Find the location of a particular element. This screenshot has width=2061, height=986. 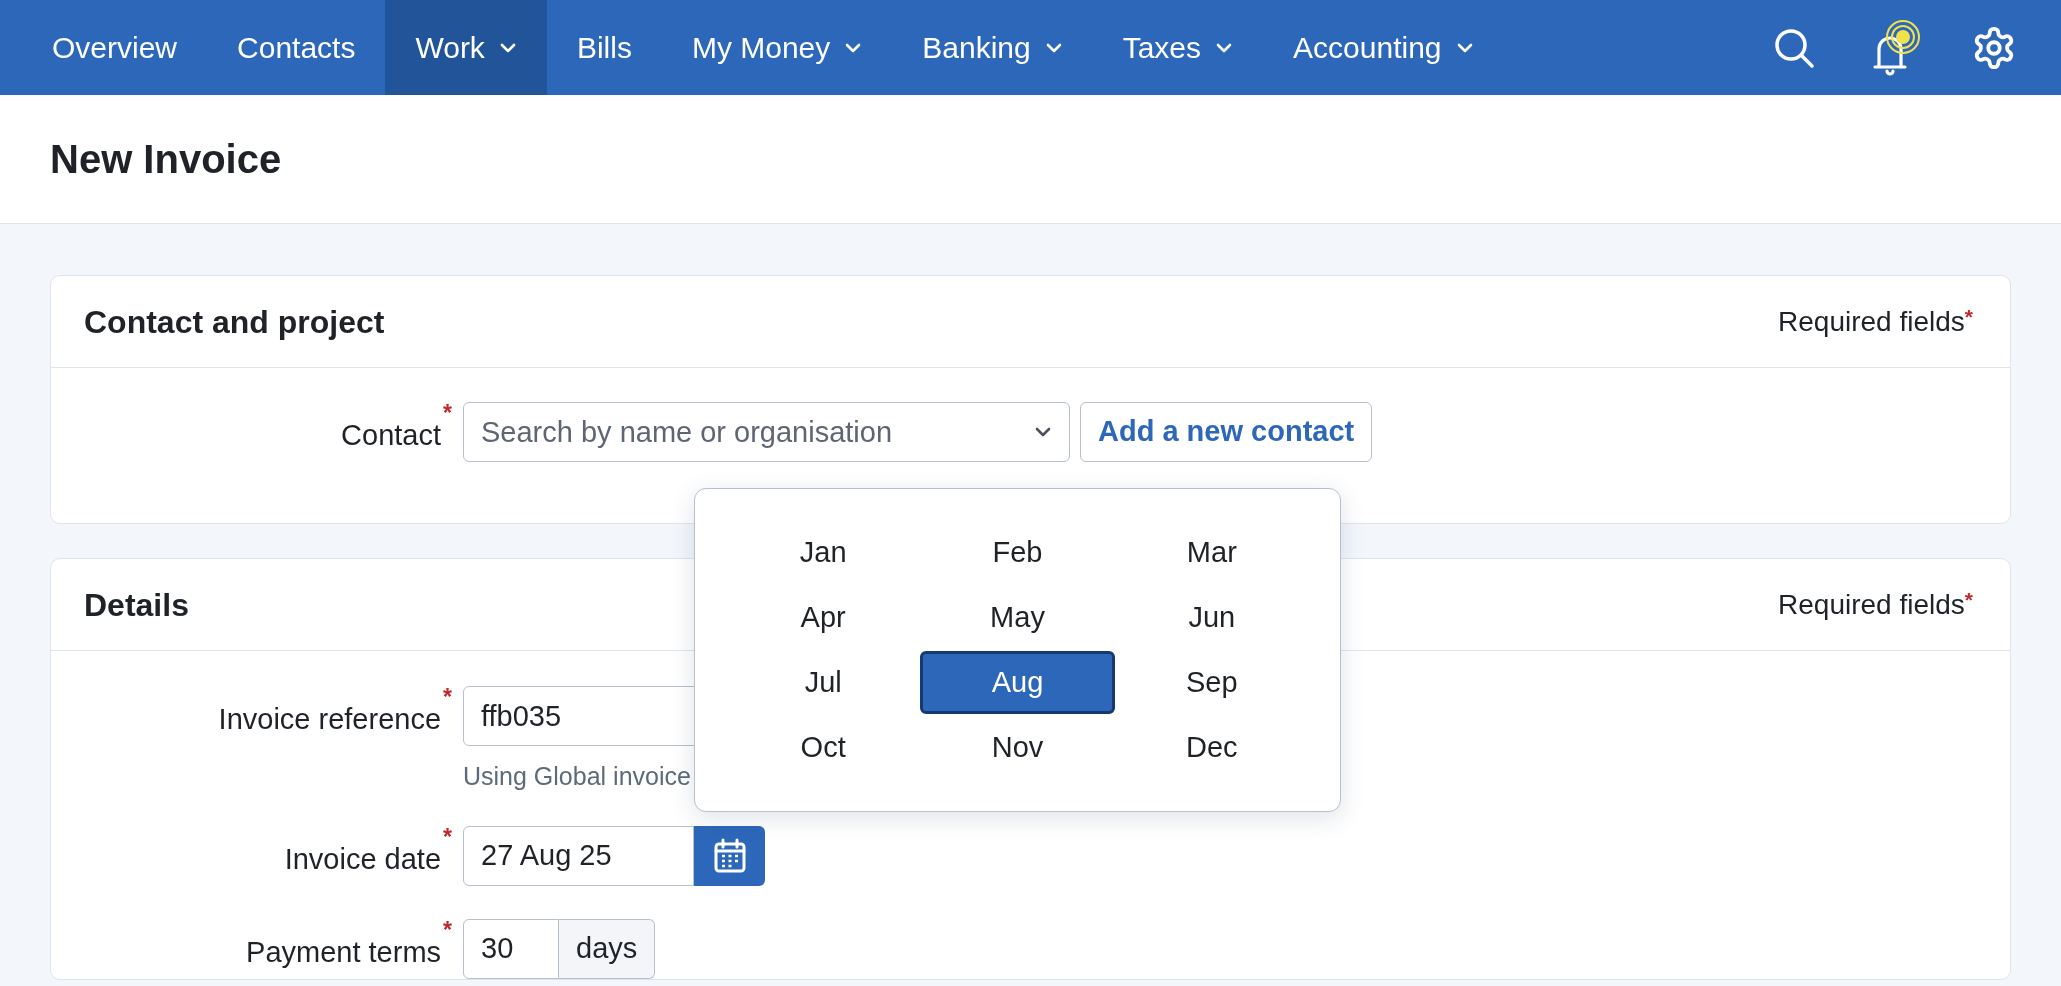

section-title: Contact and project is located at coordinates (234, 322).